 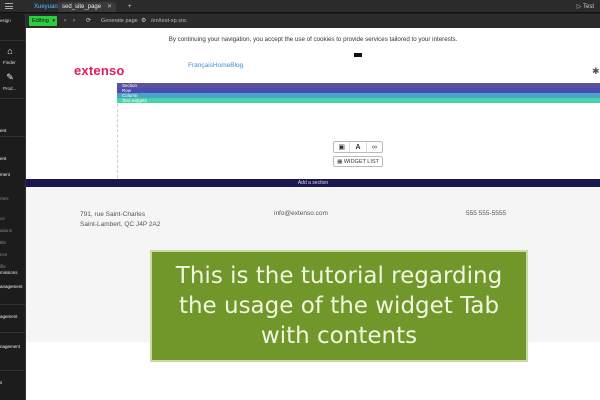 I want to click on menu-icon, so click(x=9, y=6).